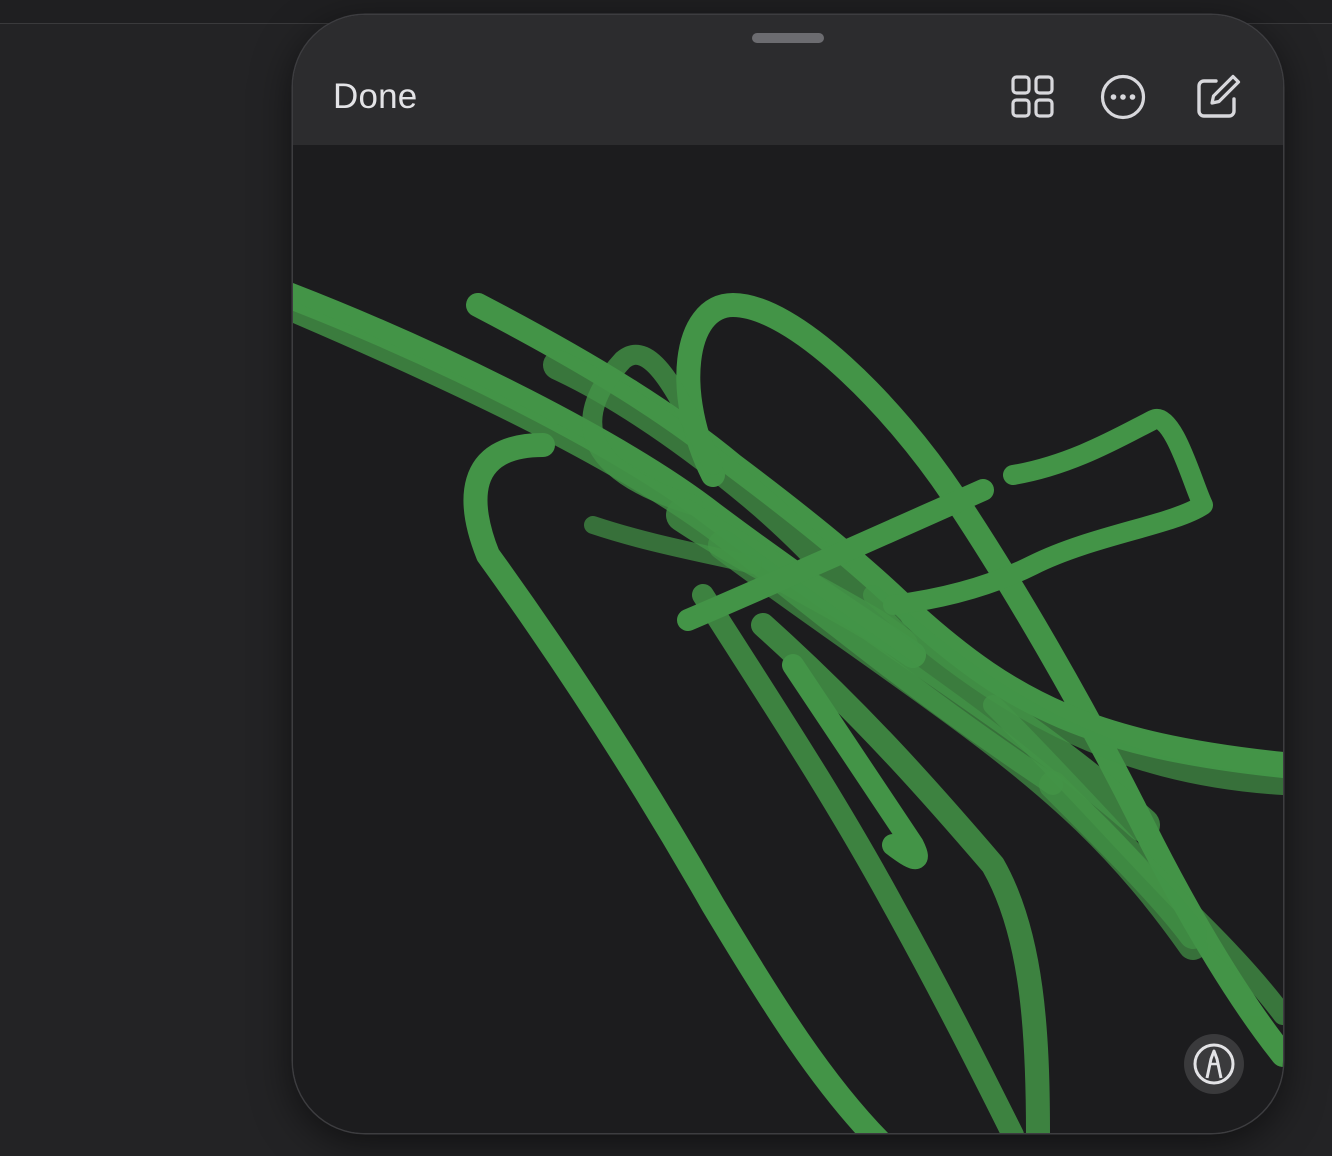 The width and height of the screenshot is (1332, 1156). I want to click on markup-pen-icon, so click(1214, 1064).